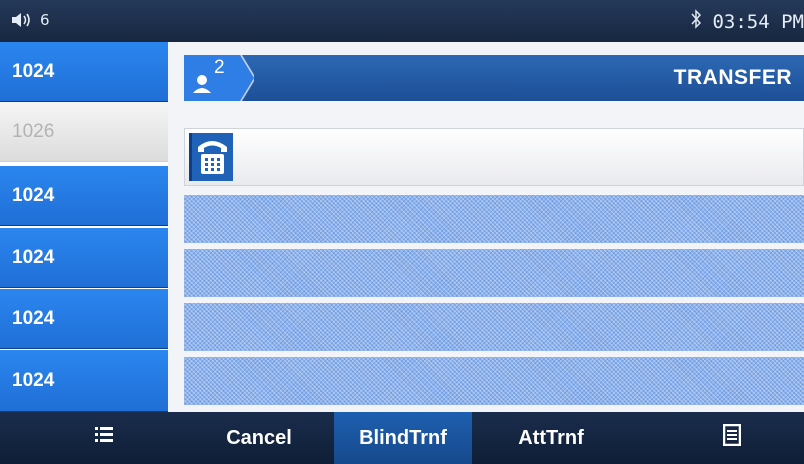 This screenshot has height=464, width=804. What do you see at coordinates (732, 77) in the screenshot?
I see `page-title: TRANSFER` at bounding box center [732, 77].